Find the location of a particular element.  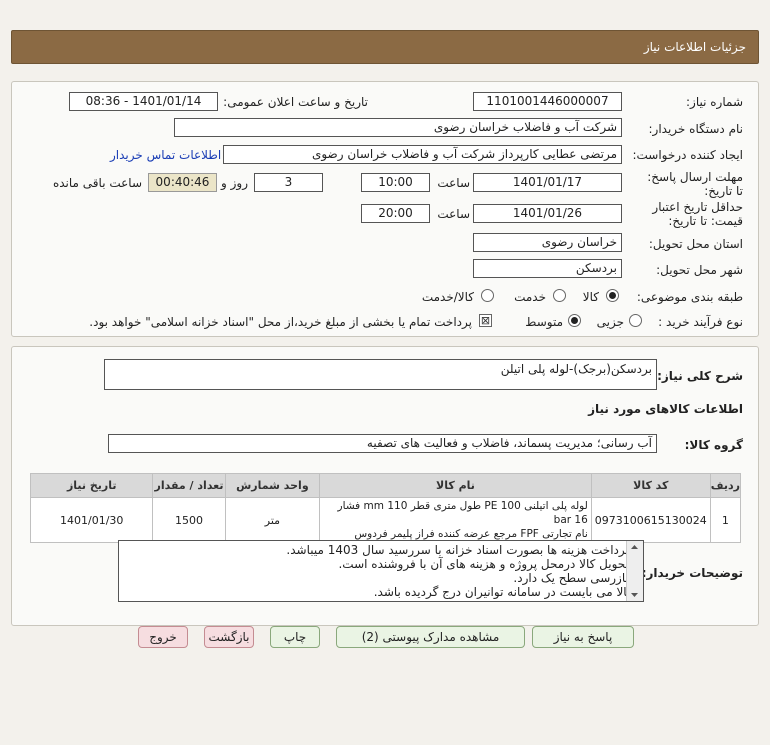

remaining-label: ساعت باقی مانده is located at coordinates (97, 183).